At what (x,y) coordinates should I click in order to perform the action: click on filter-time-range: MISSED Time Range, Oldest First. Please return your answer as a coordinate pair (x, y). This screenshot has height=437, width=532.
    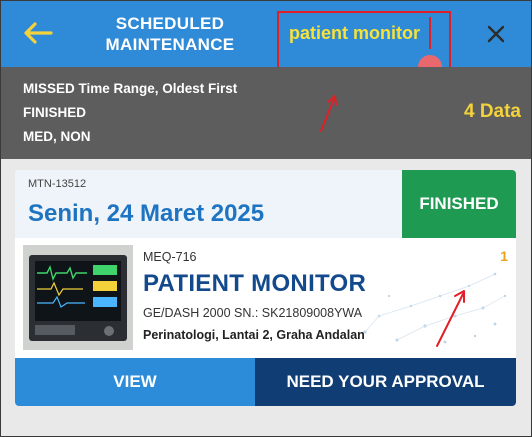
    Looking at the image, I should click on (130, 88).